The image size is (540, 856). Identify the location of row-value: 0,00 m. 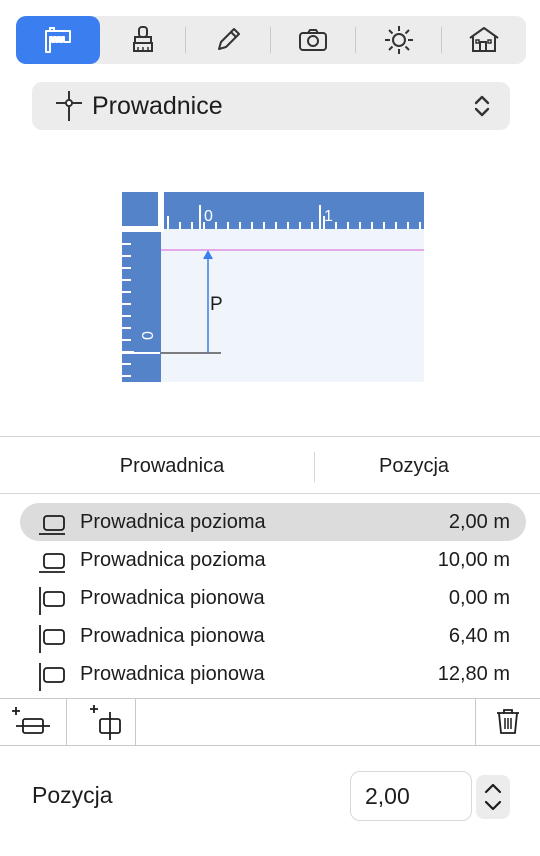
(479, 597).